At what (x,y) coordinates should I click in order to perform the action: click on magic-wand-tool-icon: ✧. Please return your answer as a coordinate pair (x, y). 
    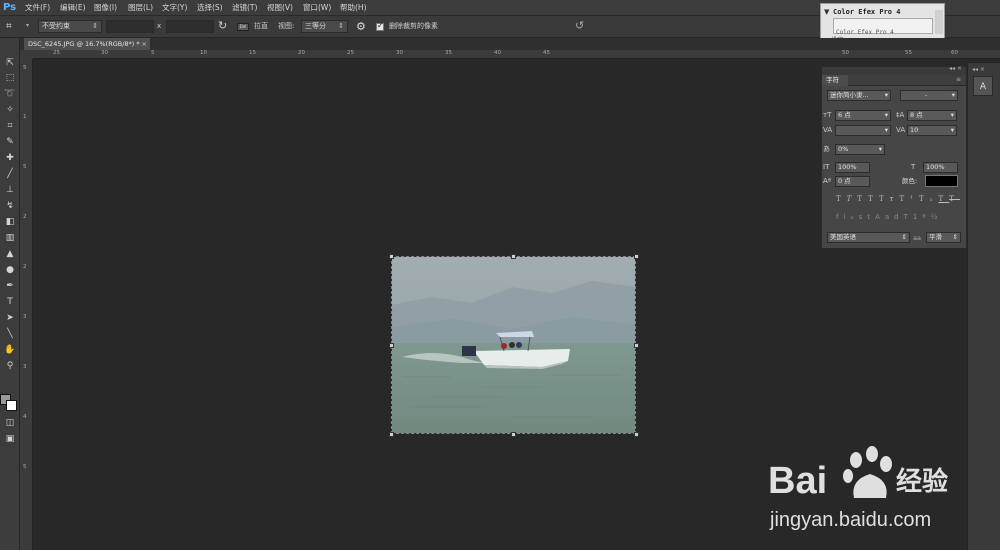
    Looking at the image, I should click on (10, 110).